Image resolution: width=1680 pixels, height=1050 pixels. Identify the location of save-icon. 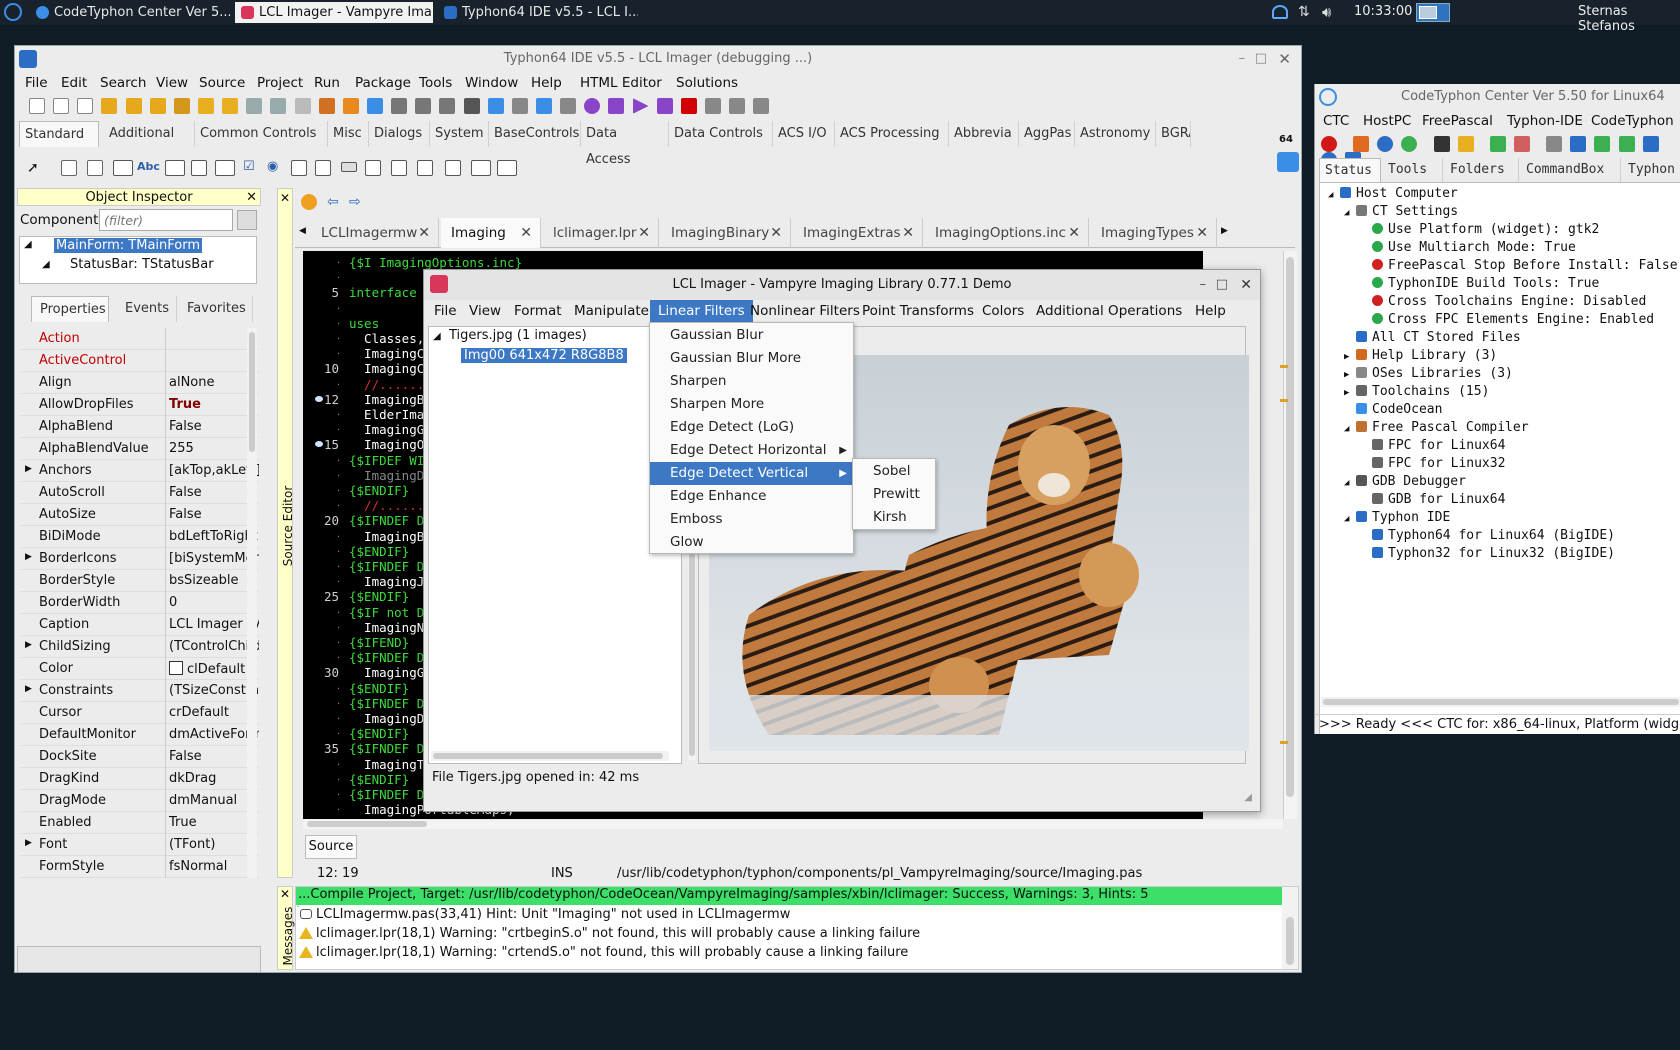
(254, 106).